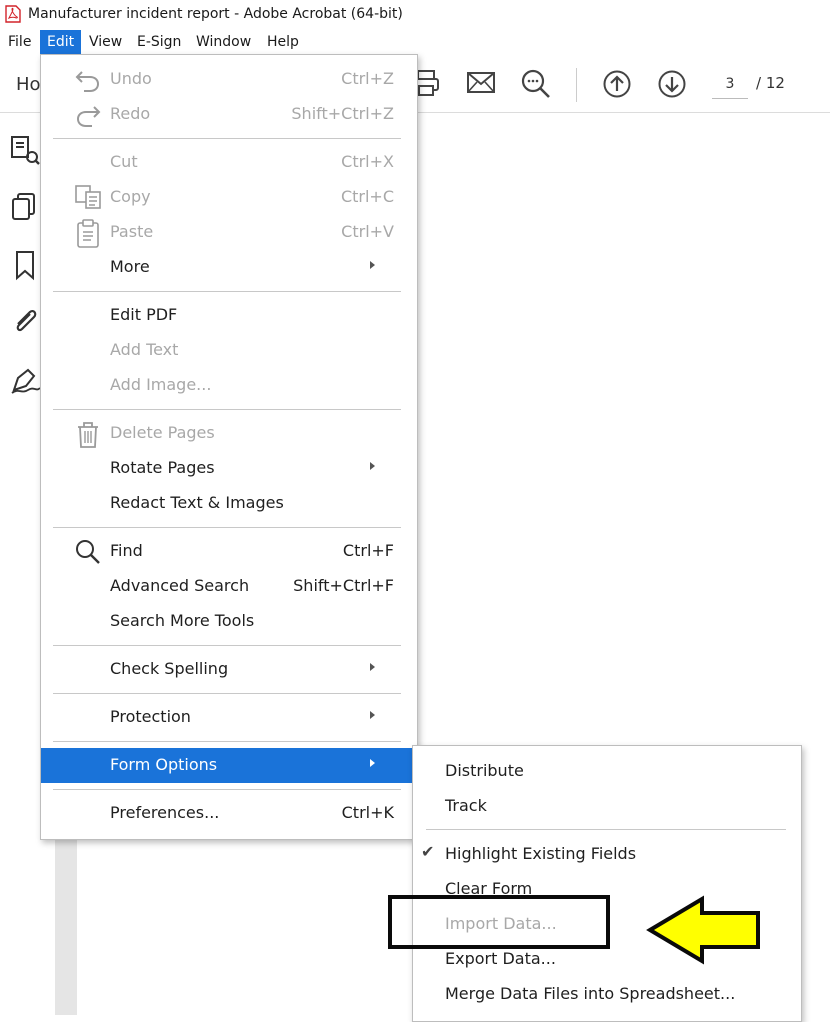  What do you see at coordinates (61, 42) in the screenshot?
I see `menu-edit: Edit` at bounding box center [61, 42].